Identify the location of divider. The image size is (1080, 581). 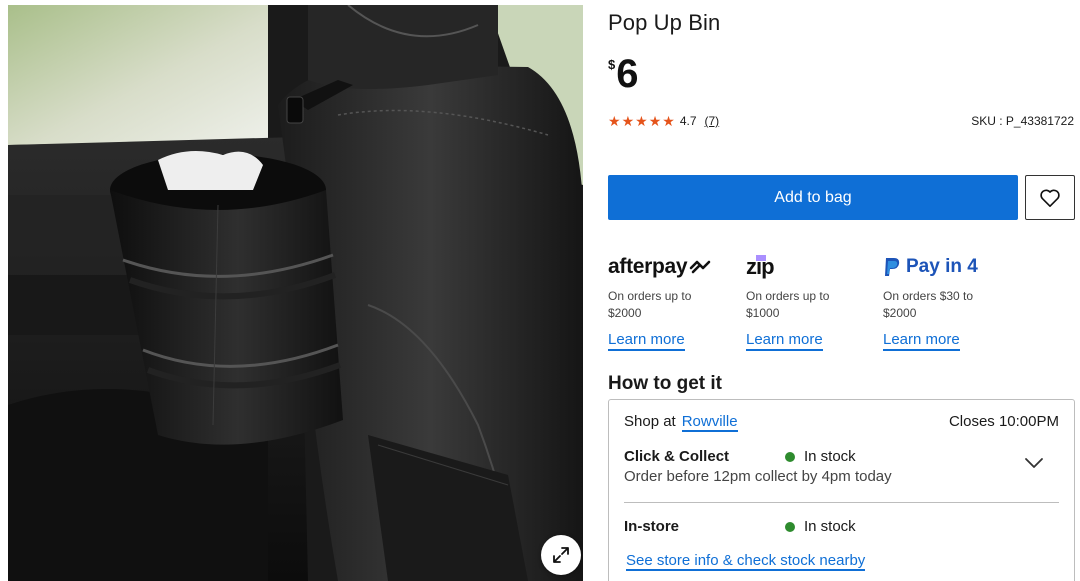
(841, 502).